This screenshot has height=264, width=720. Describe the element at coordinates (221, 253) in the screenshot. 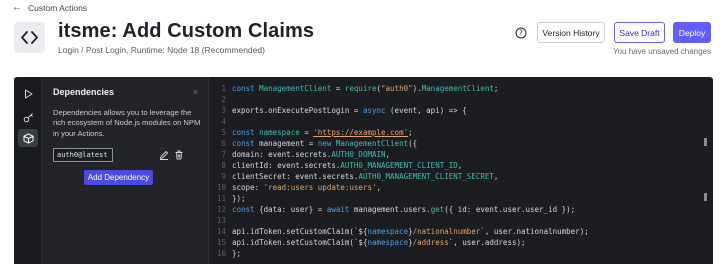

I see `line-number: 16` at that location.